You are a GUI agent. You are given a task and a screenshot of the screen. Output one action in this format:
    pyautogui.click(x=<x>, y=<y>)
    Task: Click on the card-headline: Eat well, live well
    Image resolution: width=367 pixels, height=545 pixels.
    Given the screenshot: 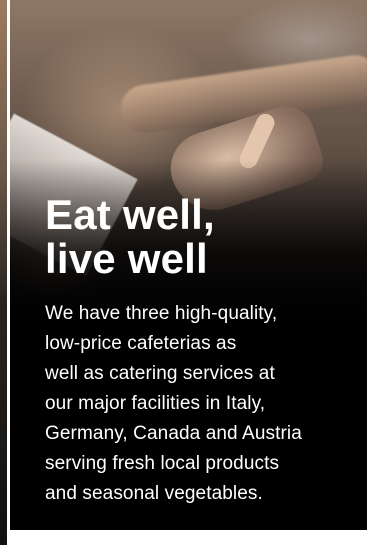 What is the action you would take?
    pyautogui.click(x=200, y=237)
    